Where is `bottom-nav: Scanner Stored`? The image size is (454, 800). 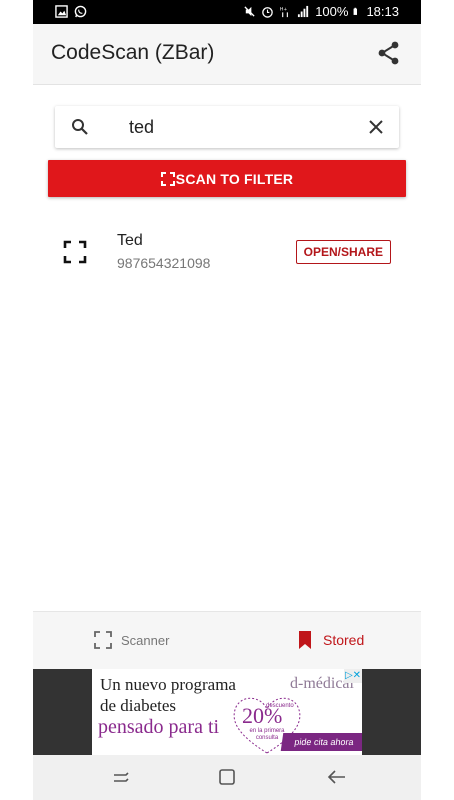 bottom-nav: Scanner Stored is located at coordinates (227, 640).